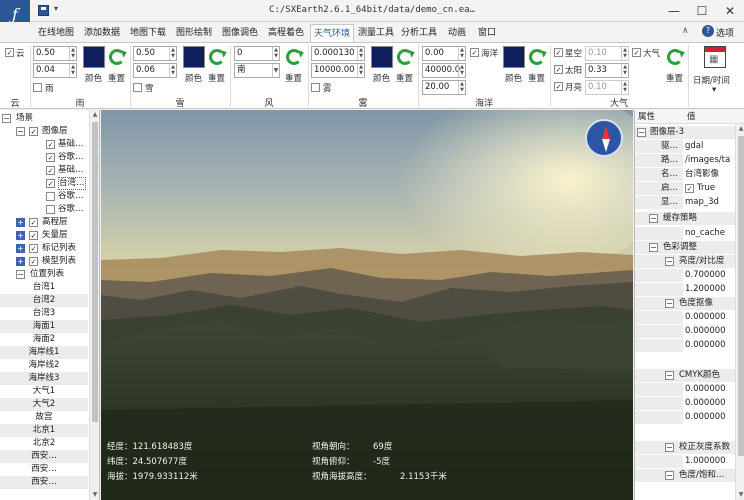 The image size is (744, 500). What do you see at coordinates (155, 53) in the screenshot?
I see `snow-intensity-spinner: 0.50 ▲ ▼` at bounding box center [155, 53].